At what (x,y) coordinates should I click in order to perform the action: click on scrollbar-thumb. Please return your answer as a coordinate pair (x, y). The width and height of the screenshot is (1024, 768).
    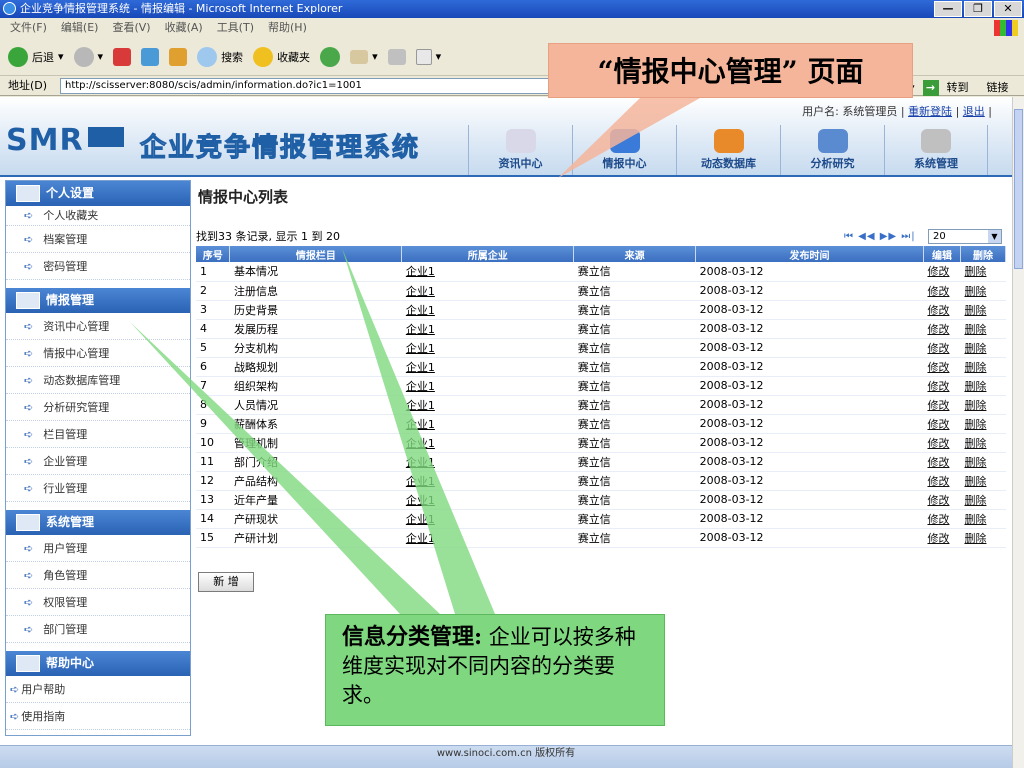
    Looking at the image, I should click on (1018, 189).